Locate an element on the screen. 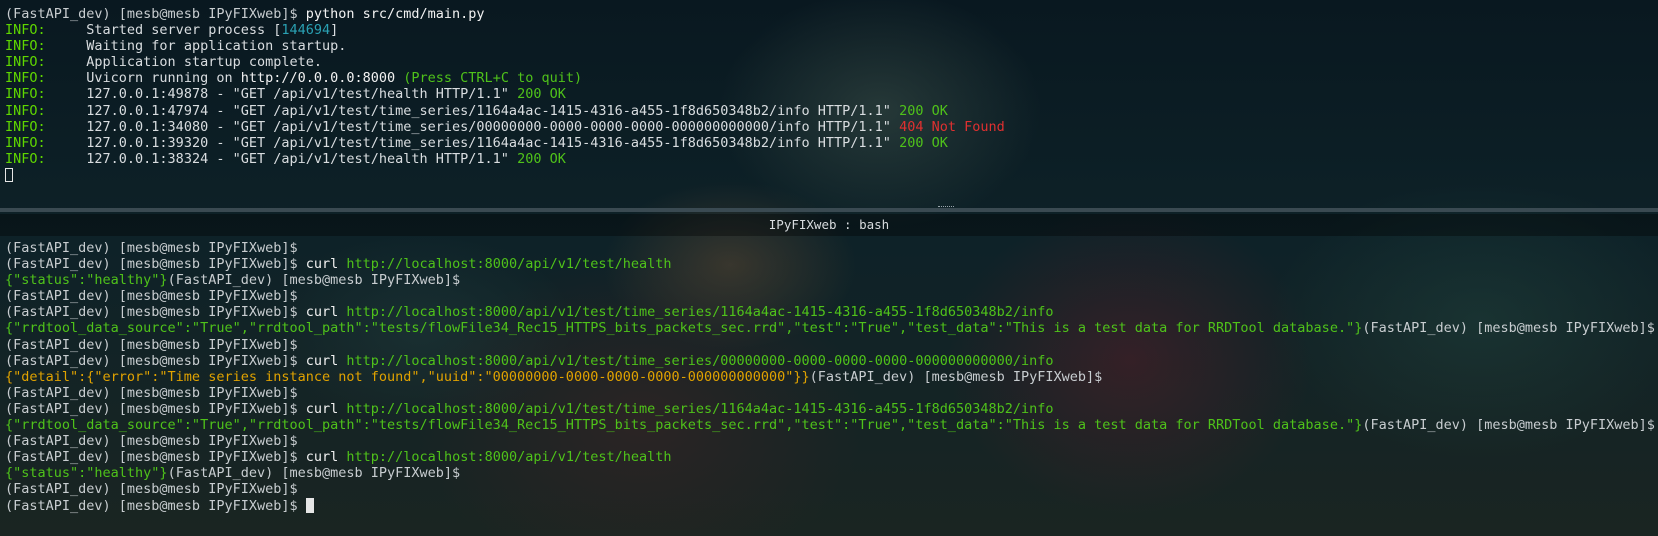  status-not-found: 404 Not Found is located at coordinates (952, 126).